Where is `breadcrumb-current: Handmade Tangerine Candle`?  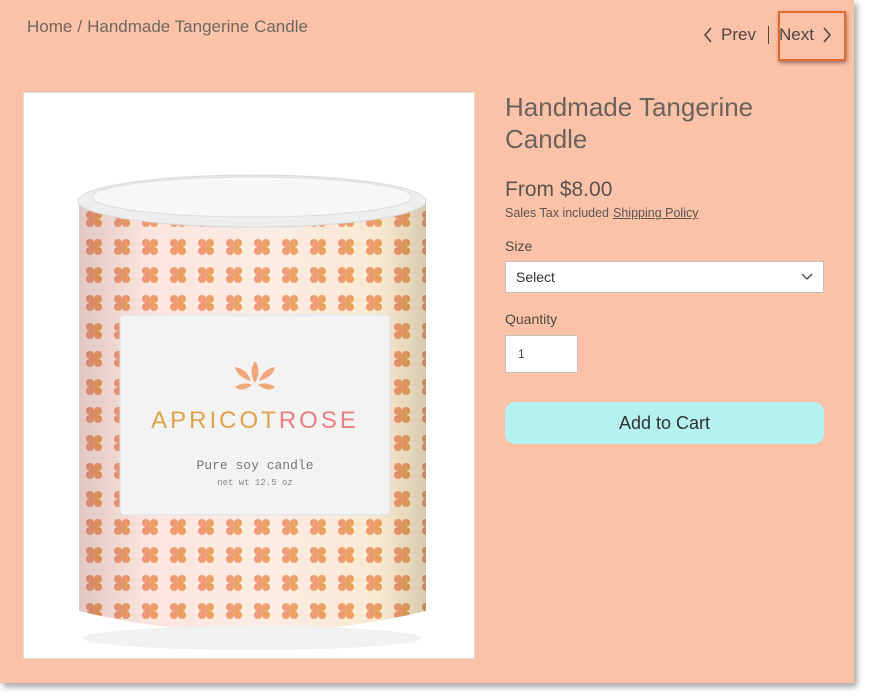
breadcrumb-current: Handmade Tangerine Candle is located at coordinates (197, 26).